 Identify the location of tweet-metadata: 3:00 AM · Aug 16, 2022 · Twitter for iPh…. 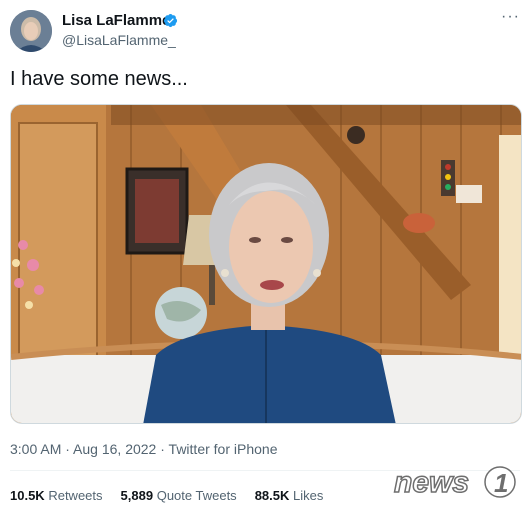
(143, 449).